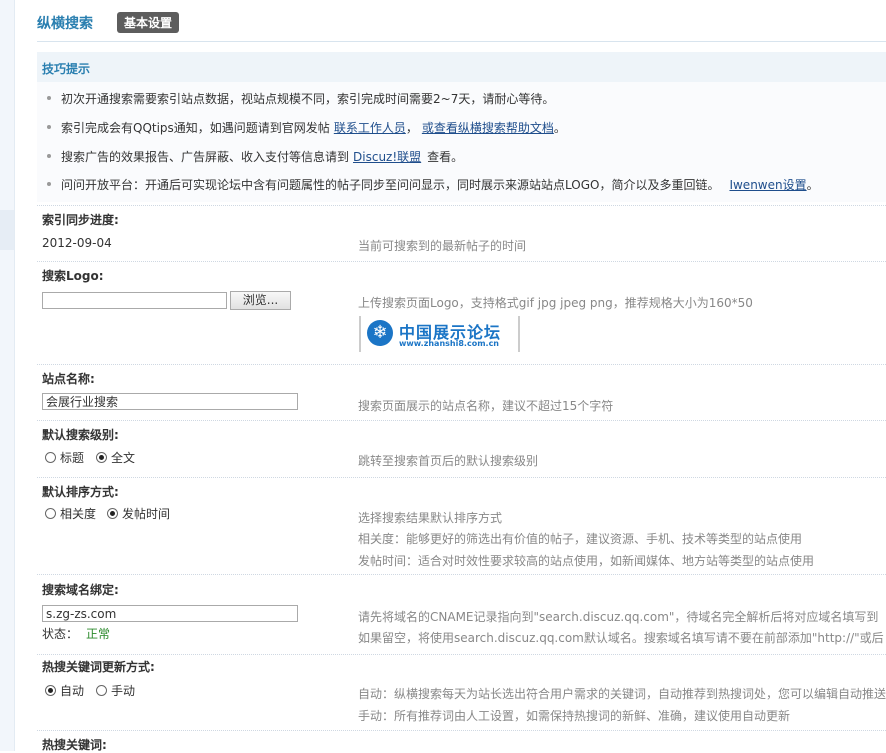 This screenshot has width=886, height=753. Describe the element at coordinates (205, 157) in the screenshot. I see `tip-text: 搜索广告的效果报告、广告屏蔽、收入支付等信息请到` at that location.